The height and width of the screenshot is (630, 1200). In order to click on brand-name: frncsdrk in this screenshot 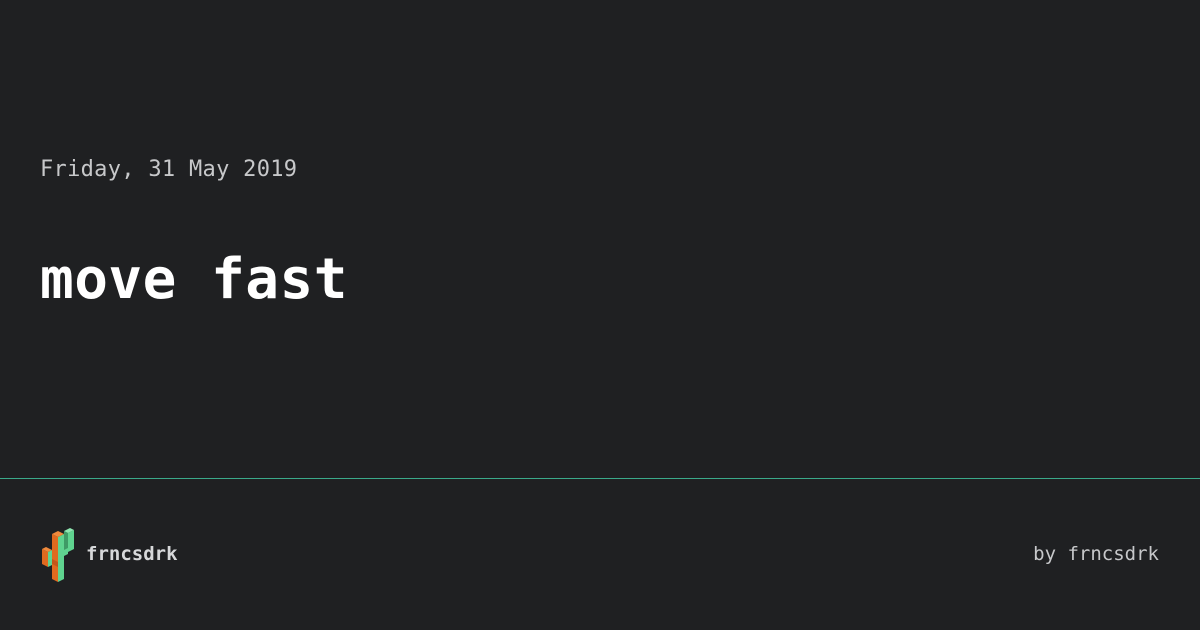, I will do `click(132, 554)`.